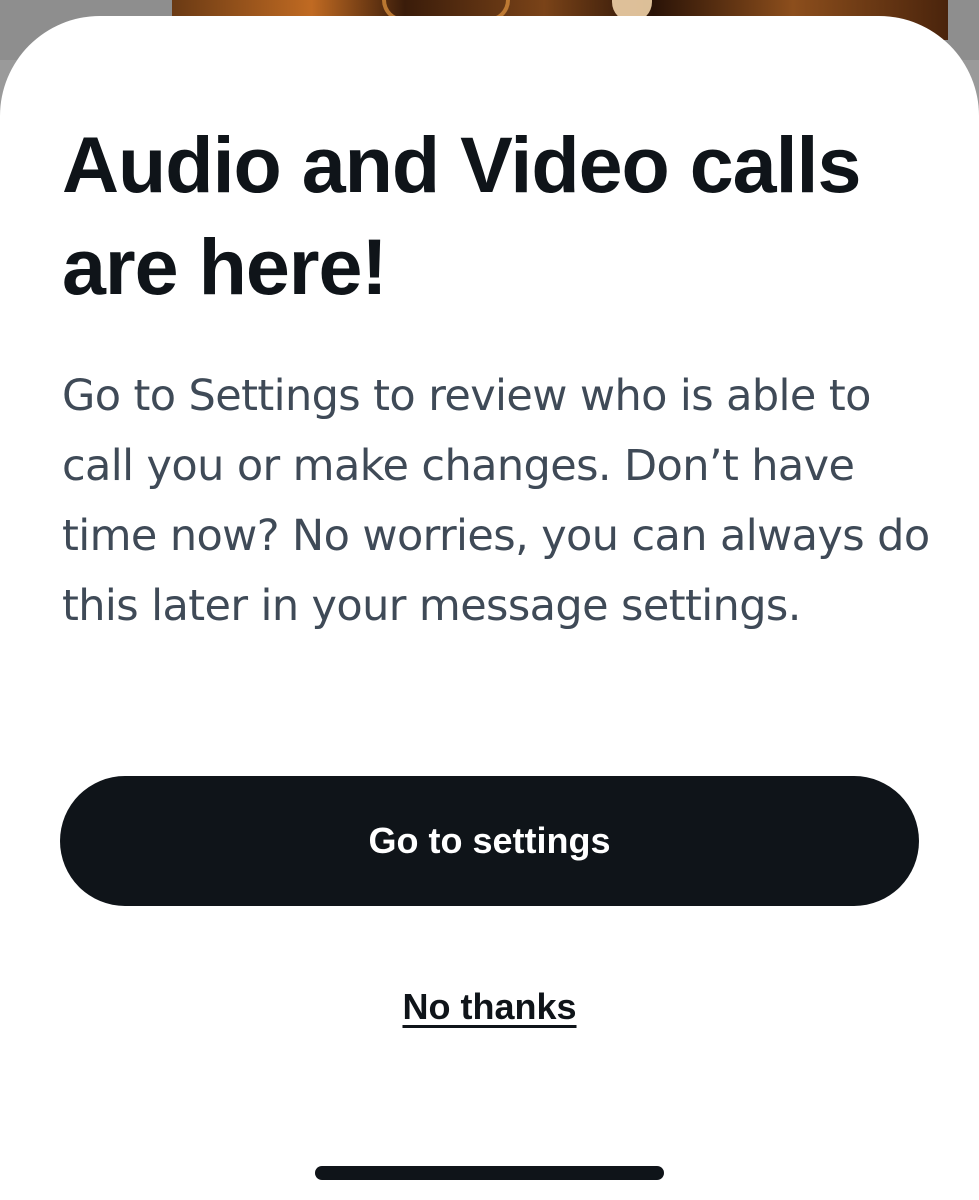 The width and height of the screenshot is (979, 1200). What do you see at coordinates (489, 1007) in the screenshot?
I see `no-thanks-link: No thanks` at bounding box center [489, 1007].